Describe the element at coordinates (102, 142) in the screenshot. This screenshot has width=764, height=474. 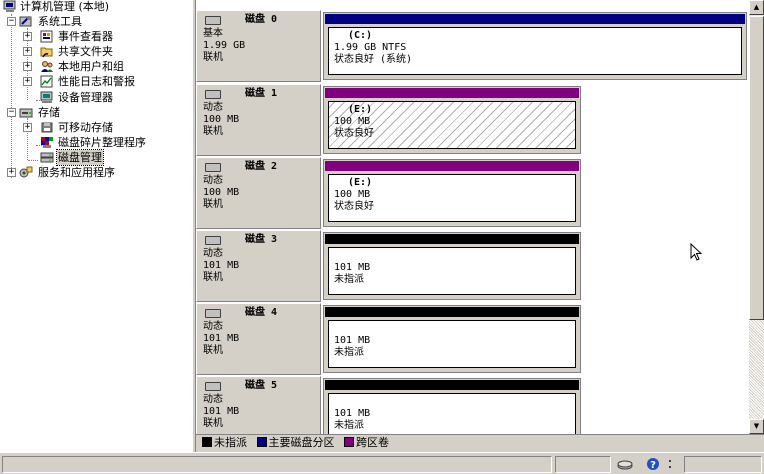
I see `tree-label-defrag: 磁盘碎片整理程序` at that location.